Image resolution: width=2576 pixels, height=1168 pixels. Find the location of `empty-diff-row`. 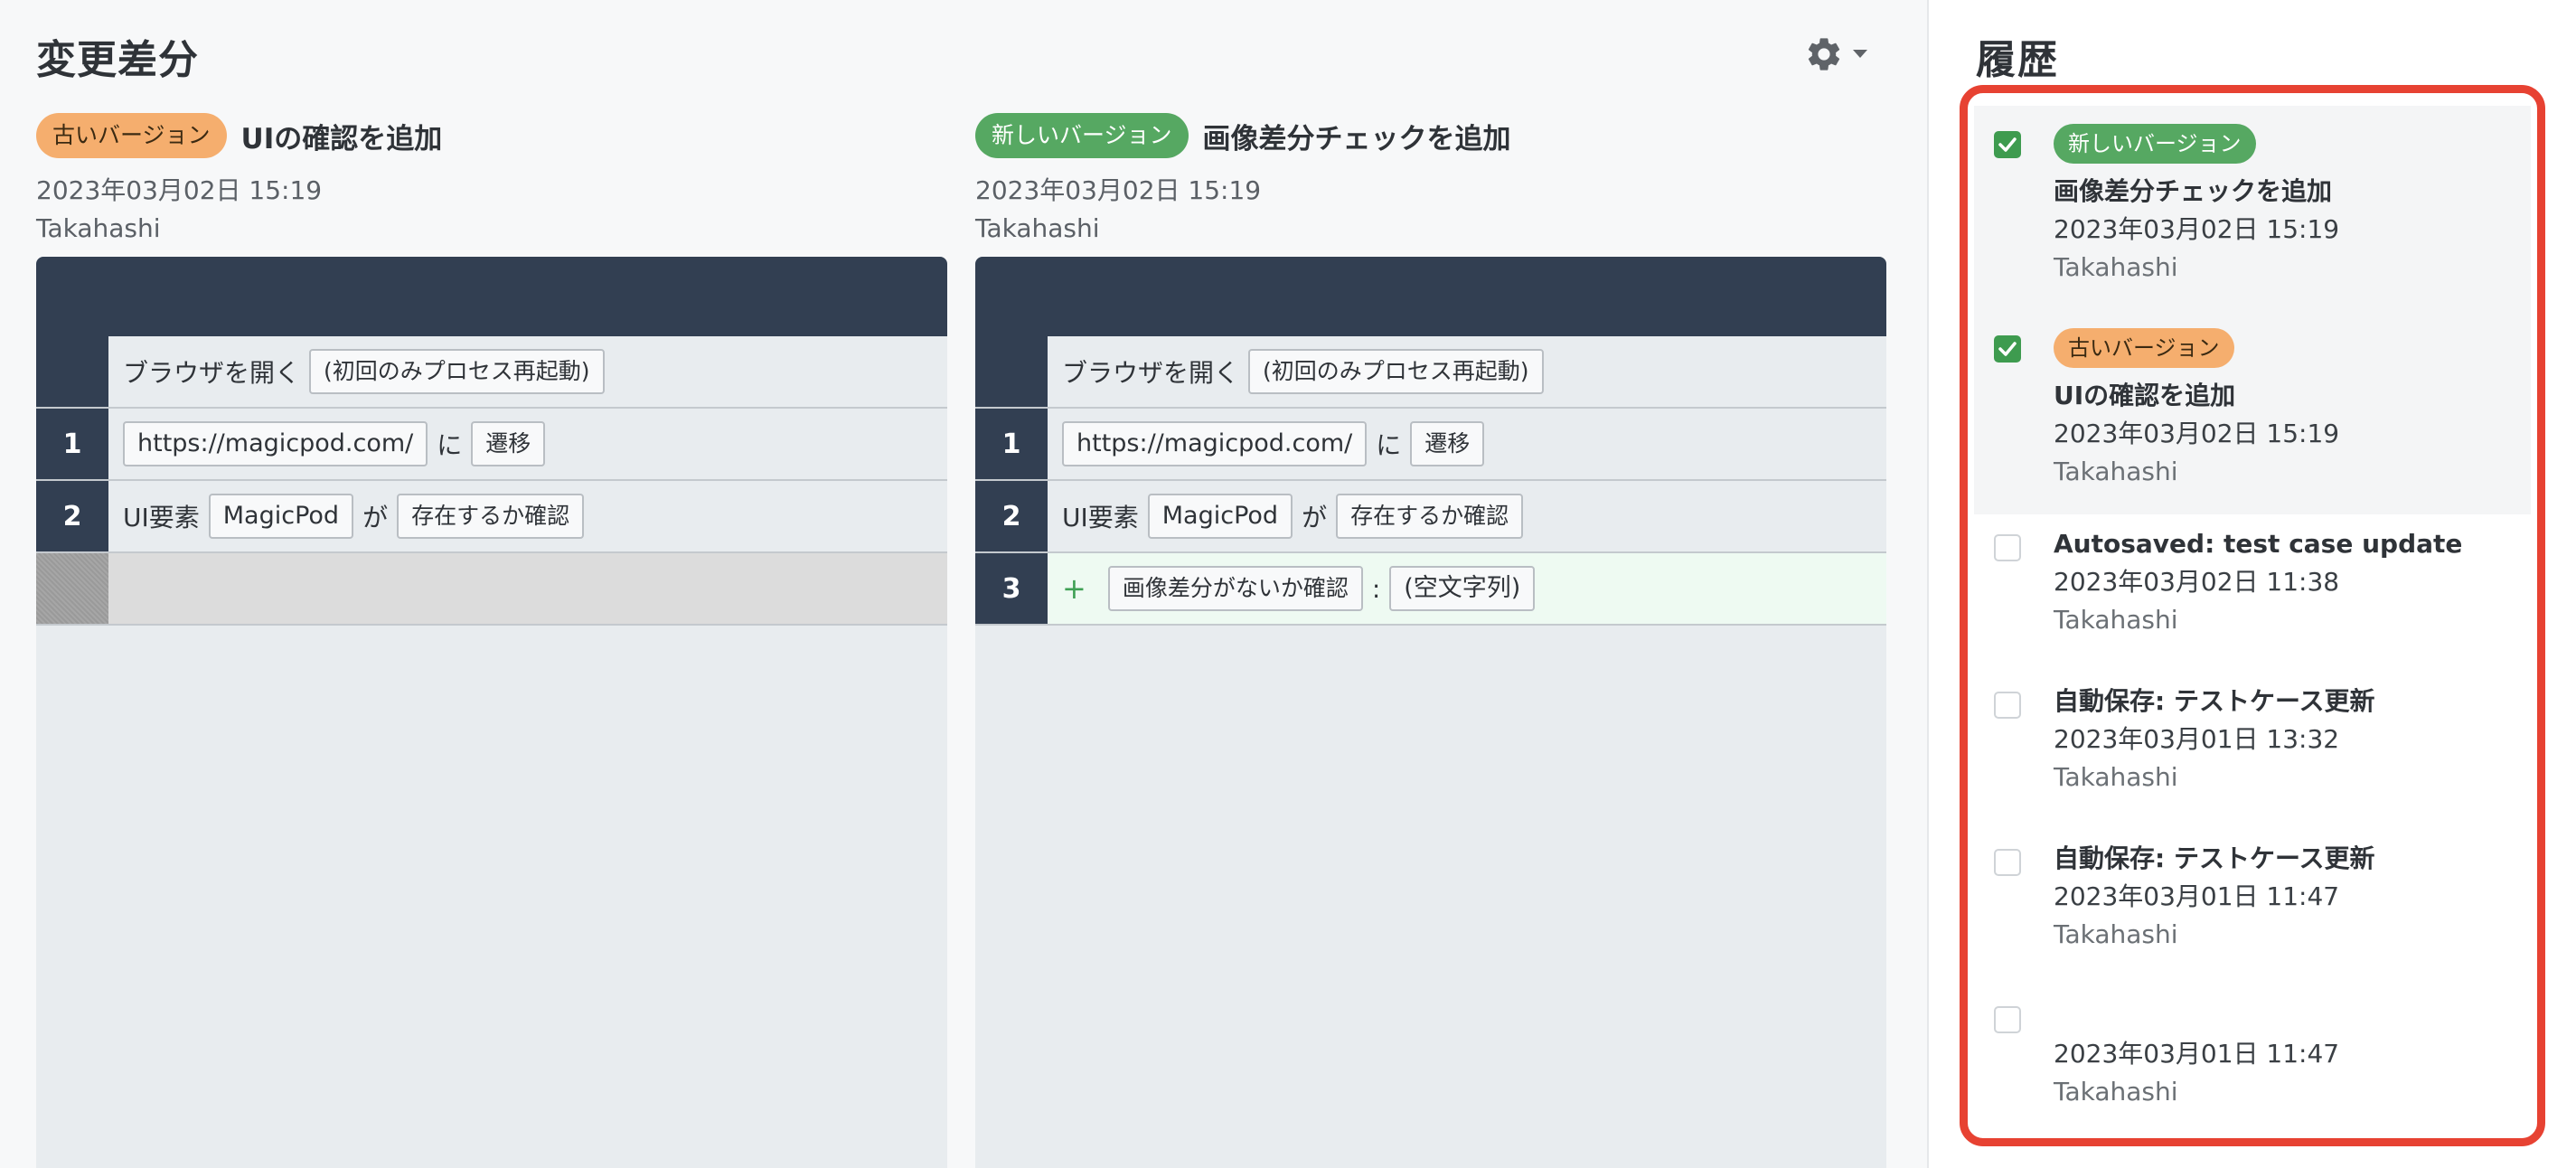

empty-diff-row is located at coordinates (491, 589).